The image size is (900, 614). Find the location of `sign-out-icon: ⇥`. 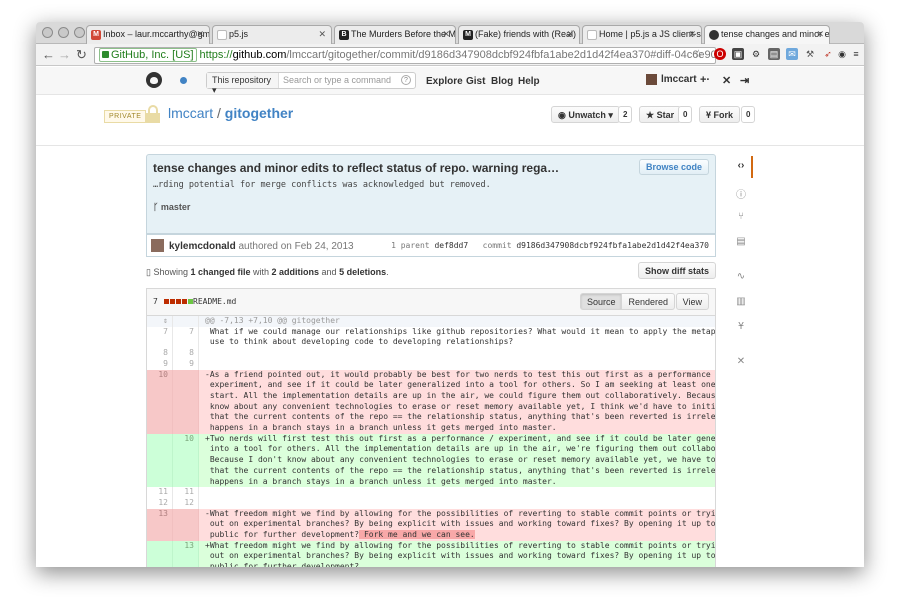

sign-out-icon: ⇥ is located at coordinates (744, 80).